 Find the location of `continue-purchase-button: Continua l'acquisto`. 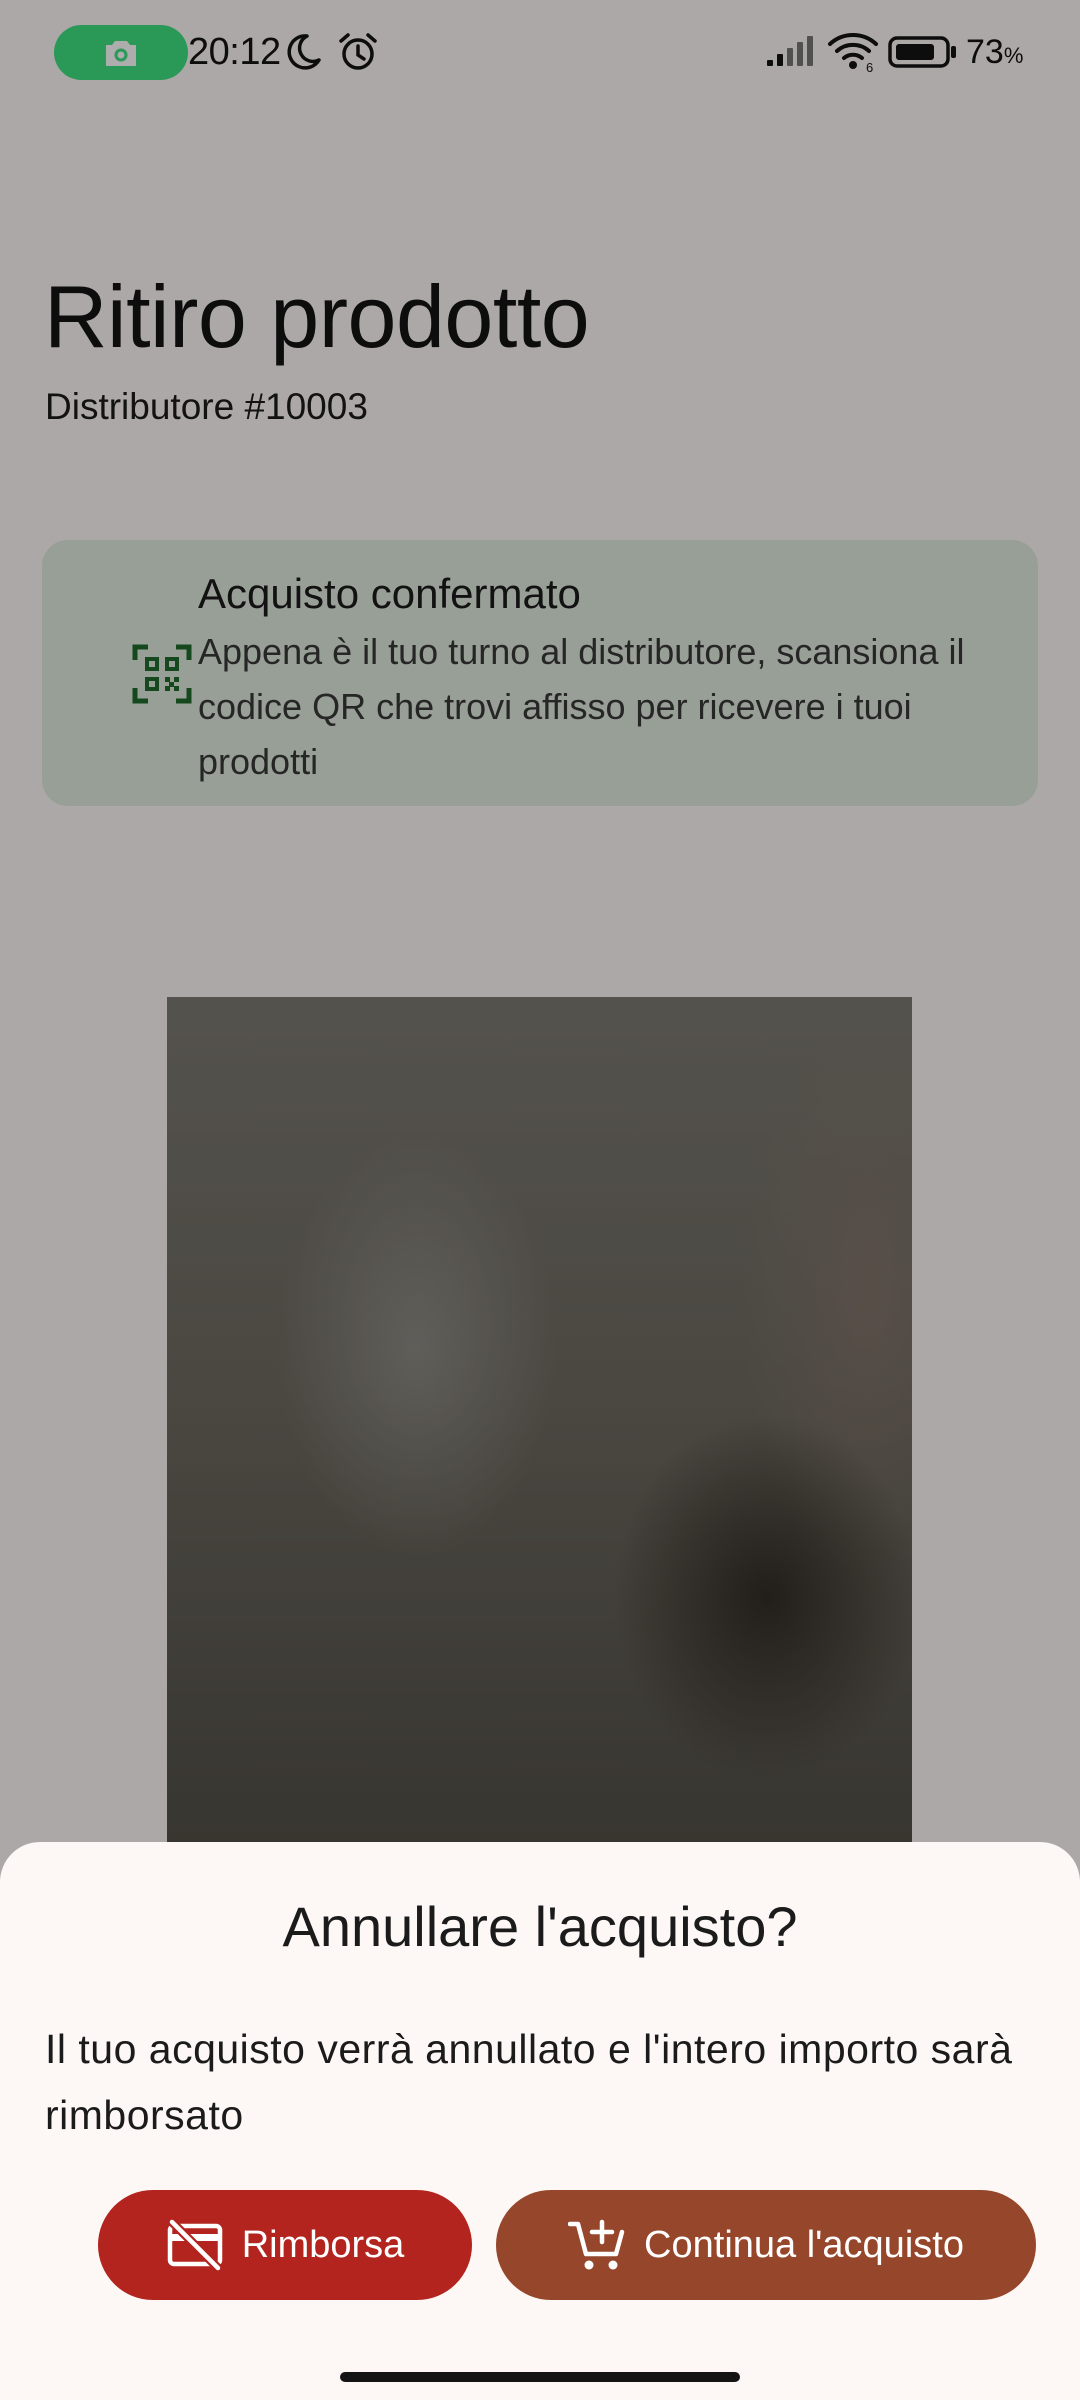

continue-purchase-button: Continua l'acquisto is located at coordinates (766, 2245).